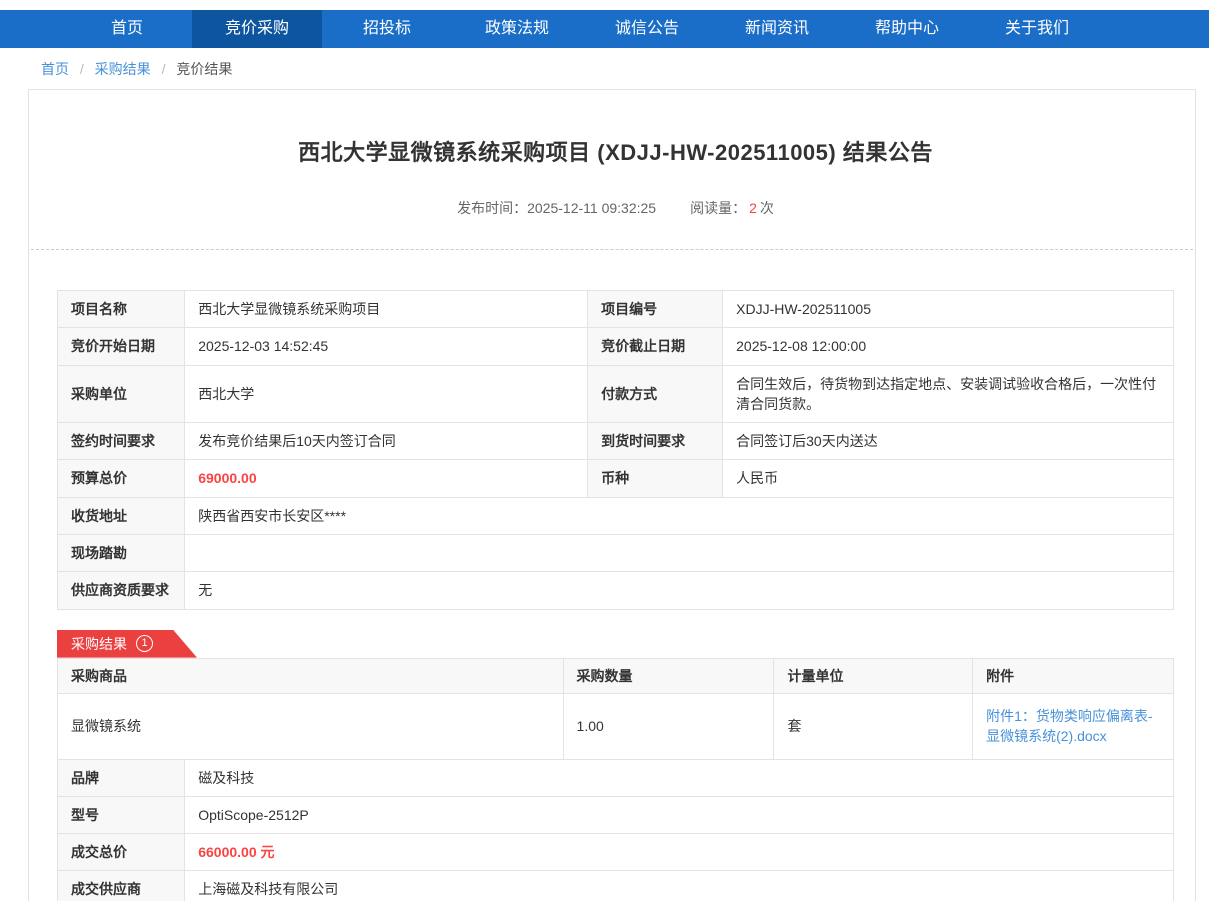  Describe the element at coordinates (668, 726) in the screenshot. I see `product-quantity: 1.00` at that location.